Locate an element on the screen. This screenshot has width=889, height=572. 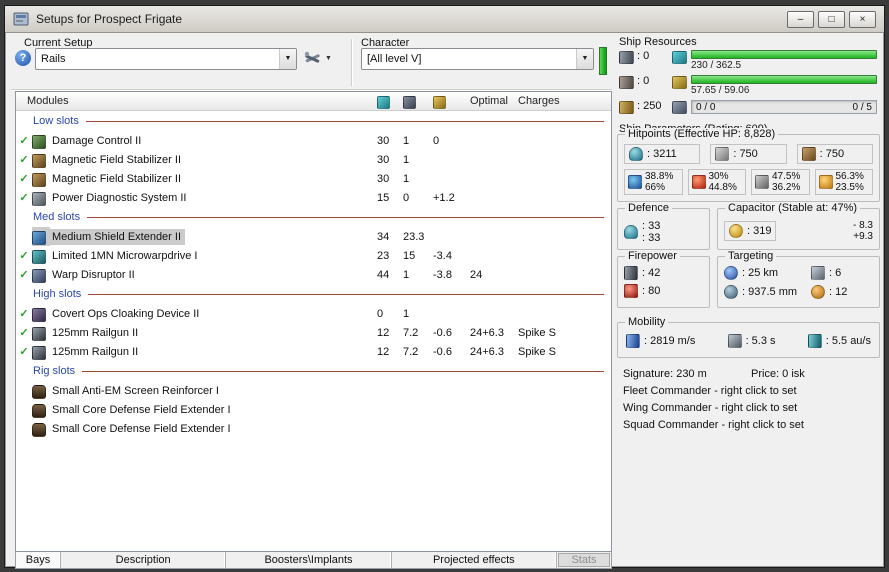
max-targets: : 6 is located at coordinates (835, 273).